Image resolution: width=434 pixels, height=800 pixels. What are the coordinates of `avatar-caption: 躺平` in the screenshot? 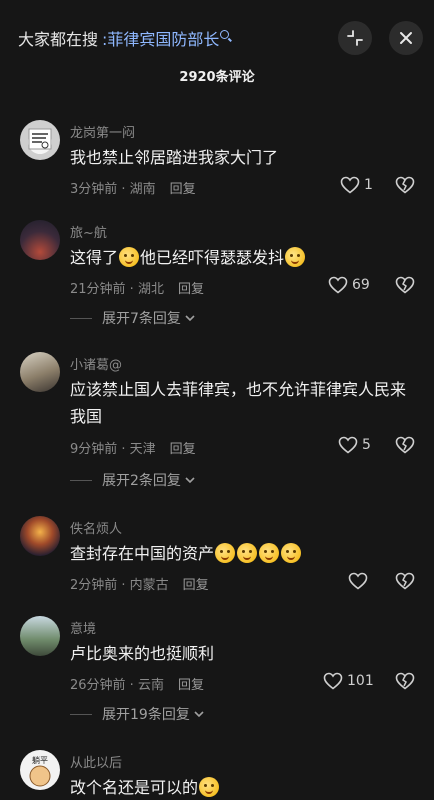 It's located at (40, 760).